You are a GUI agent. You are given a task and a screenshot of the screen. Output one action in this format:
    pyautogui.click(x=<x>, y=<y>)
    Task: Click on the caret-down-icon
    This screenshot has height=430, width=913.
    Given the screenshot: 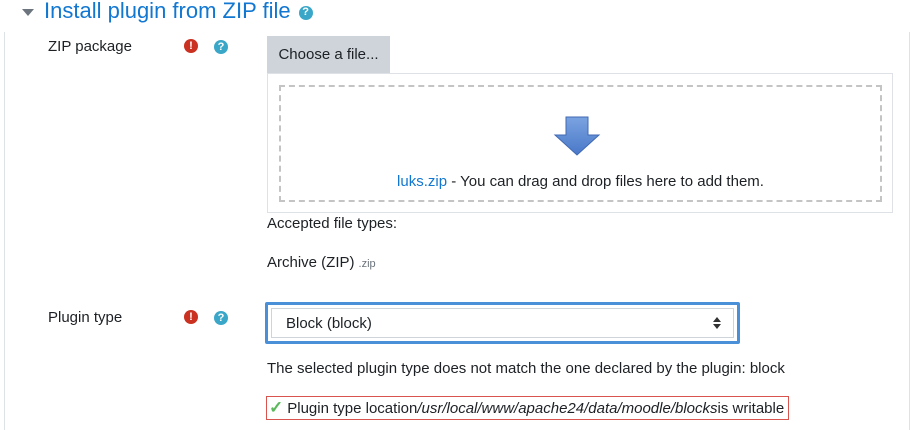 What is the action you would take?
    pyautogui.click(x=28, y=12)
    